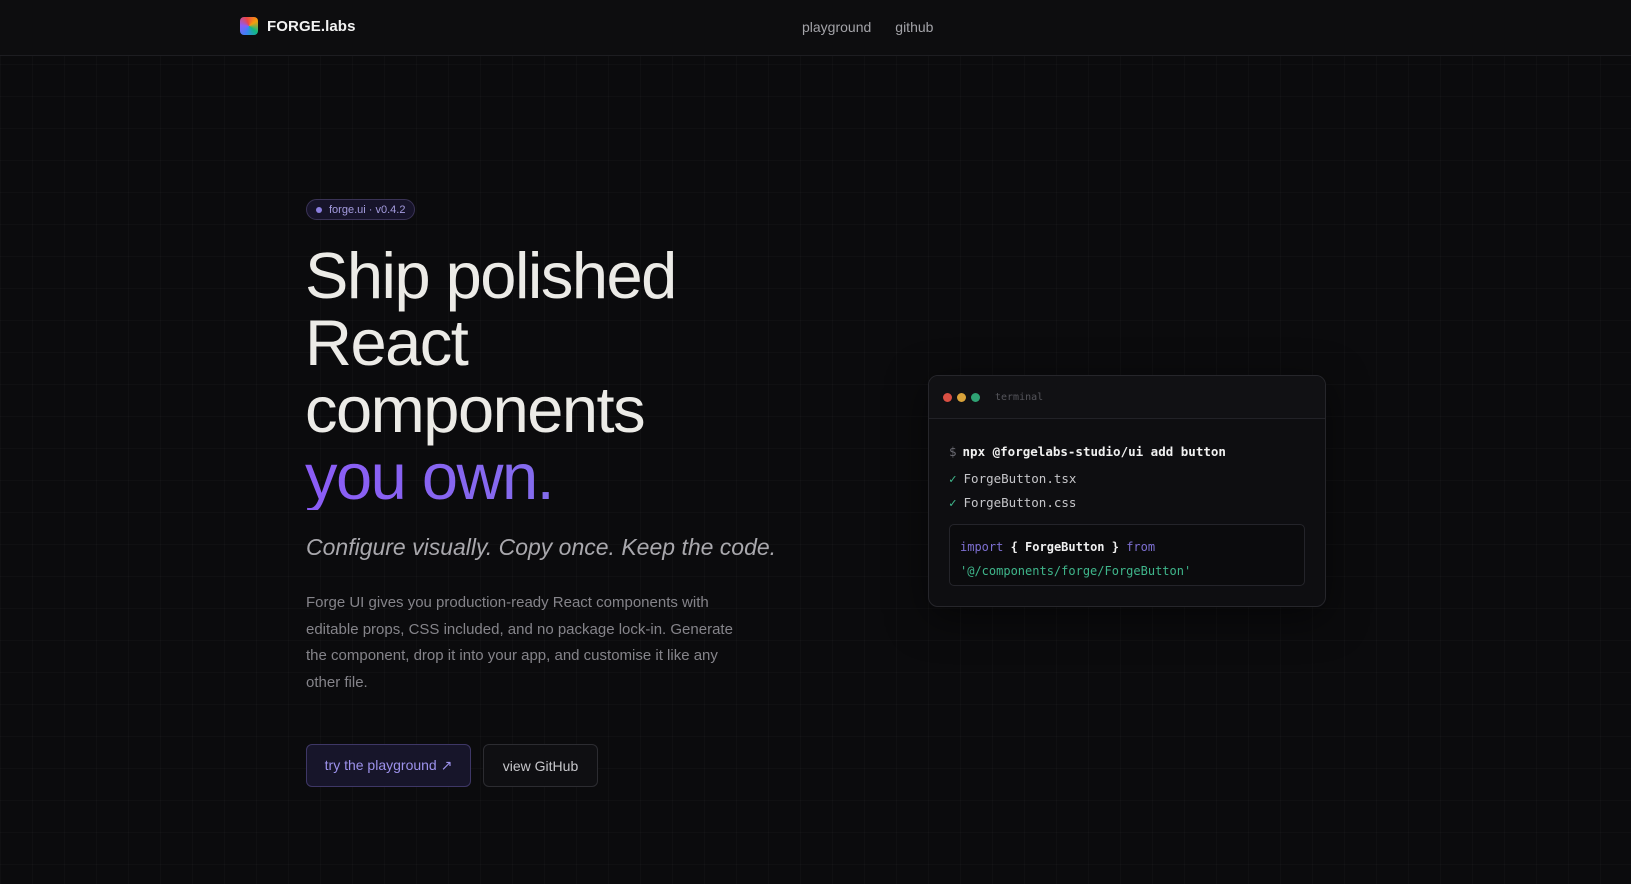  I want to click on top-nav: FORGE.labs playground github, so click(815, 28).